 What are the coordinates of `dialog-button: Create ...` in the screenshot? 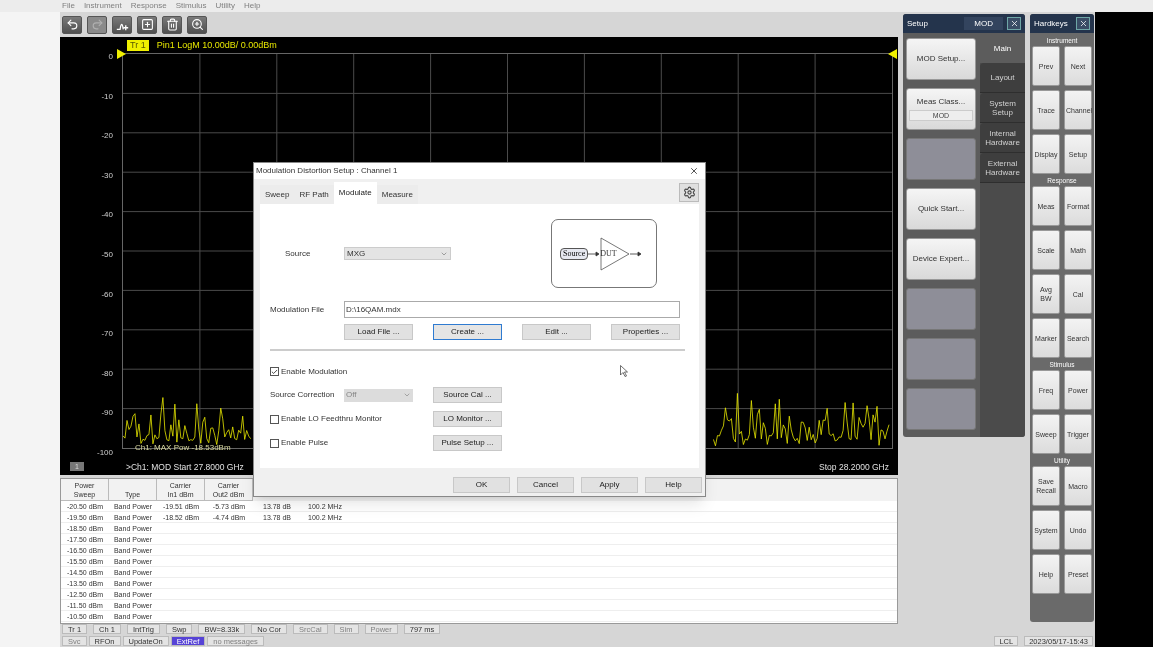 It's located at (467, 332).